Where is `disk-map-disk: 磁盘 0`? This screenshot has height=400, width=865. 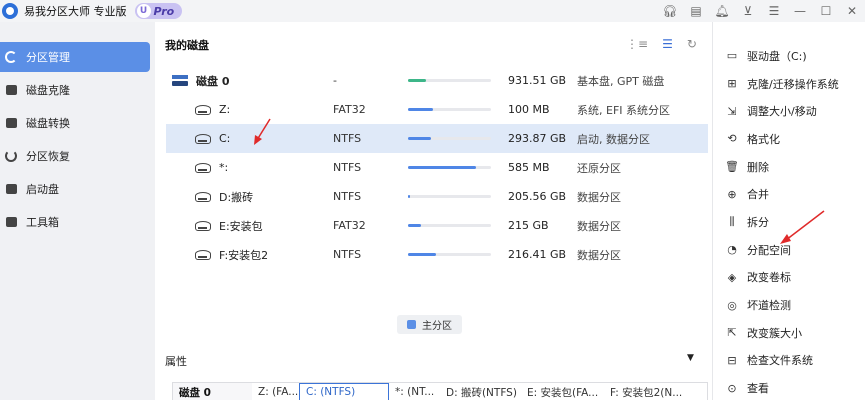 disk-map-disk: 磁盘 0 is located at coordinates (212, 391).